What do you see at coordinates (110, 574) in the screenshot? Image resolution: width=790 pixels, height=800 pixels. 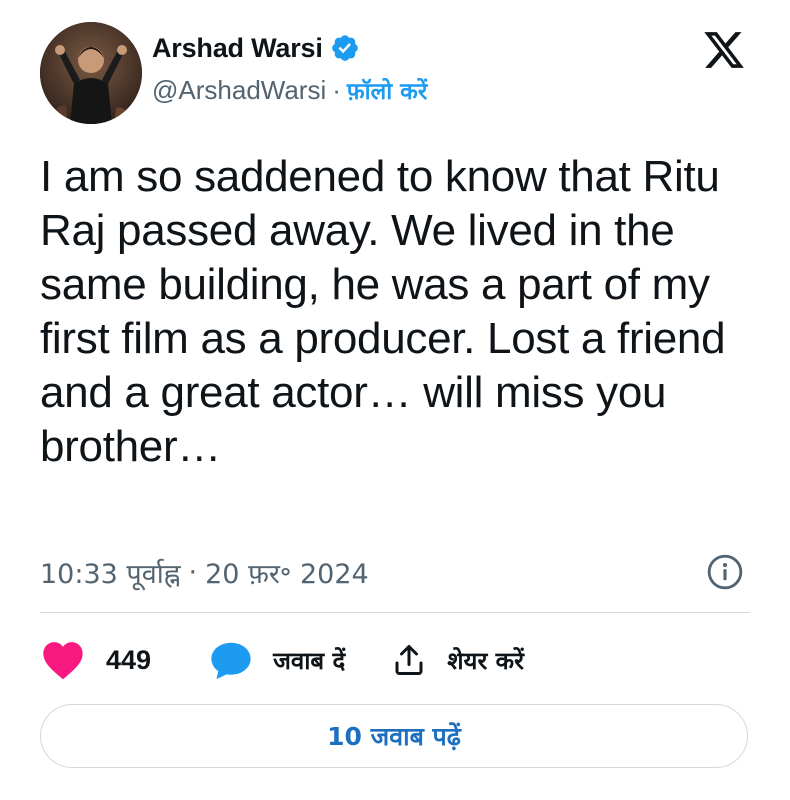 I see `tweet-time: 10:33 पूर्वाह्न` at bounding box center [110, 574].